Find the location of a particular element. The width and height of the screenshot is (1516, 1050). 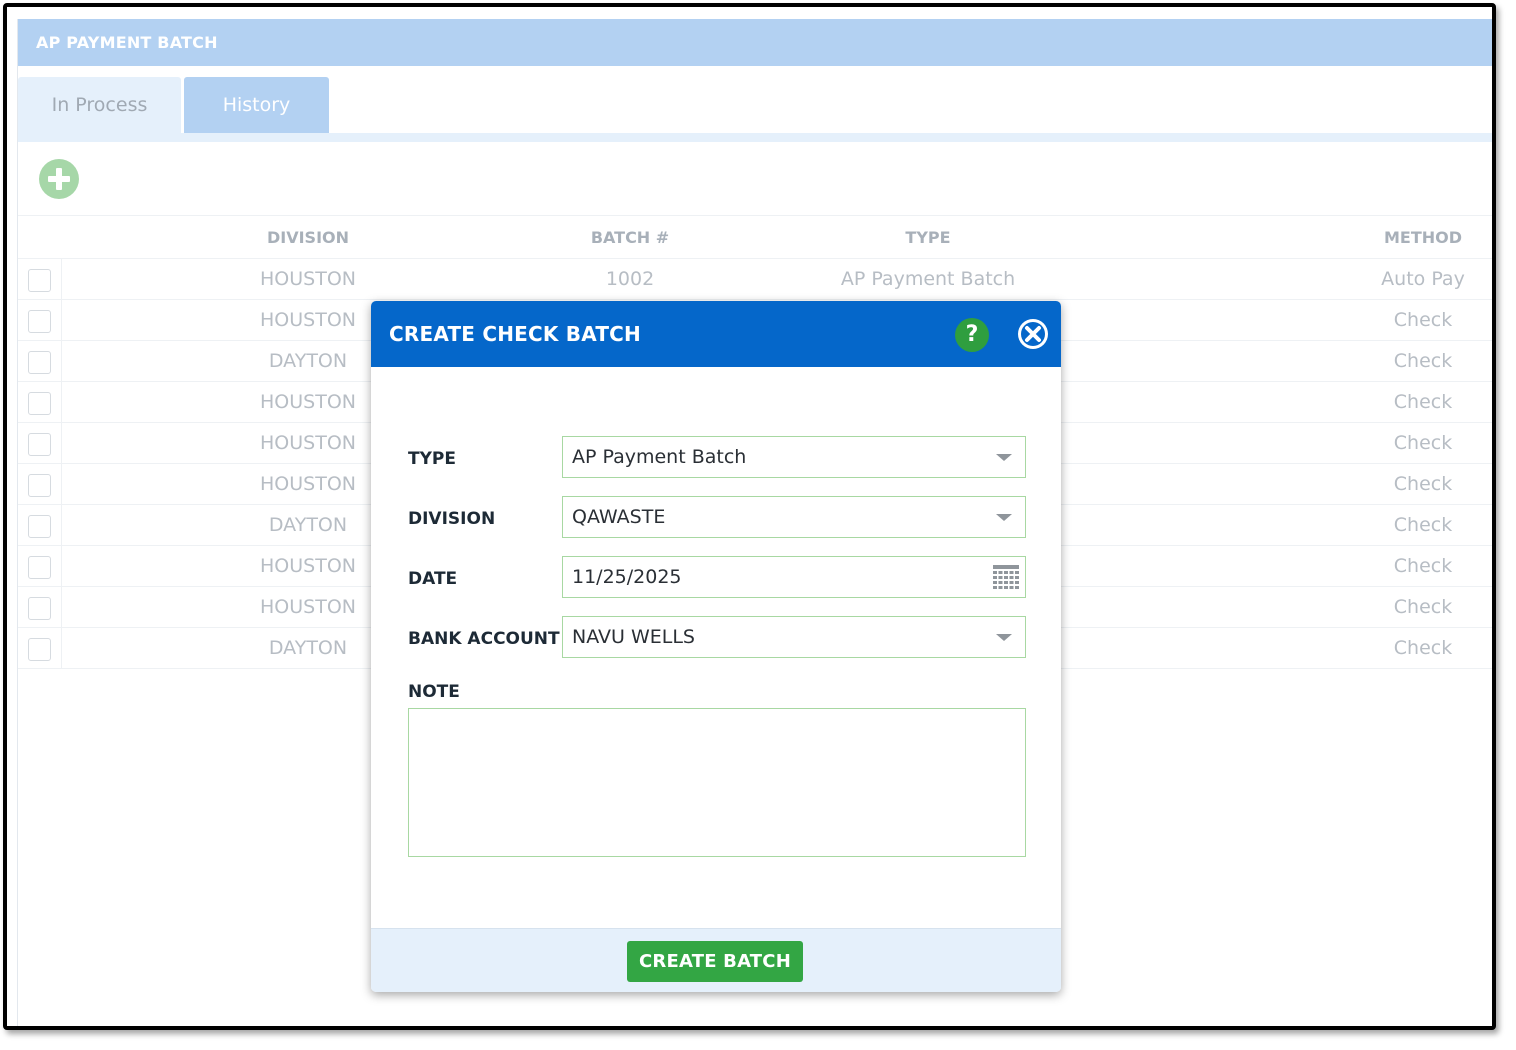

dialog-footer: CREATE BATCH is located at coordinates (716, 960).